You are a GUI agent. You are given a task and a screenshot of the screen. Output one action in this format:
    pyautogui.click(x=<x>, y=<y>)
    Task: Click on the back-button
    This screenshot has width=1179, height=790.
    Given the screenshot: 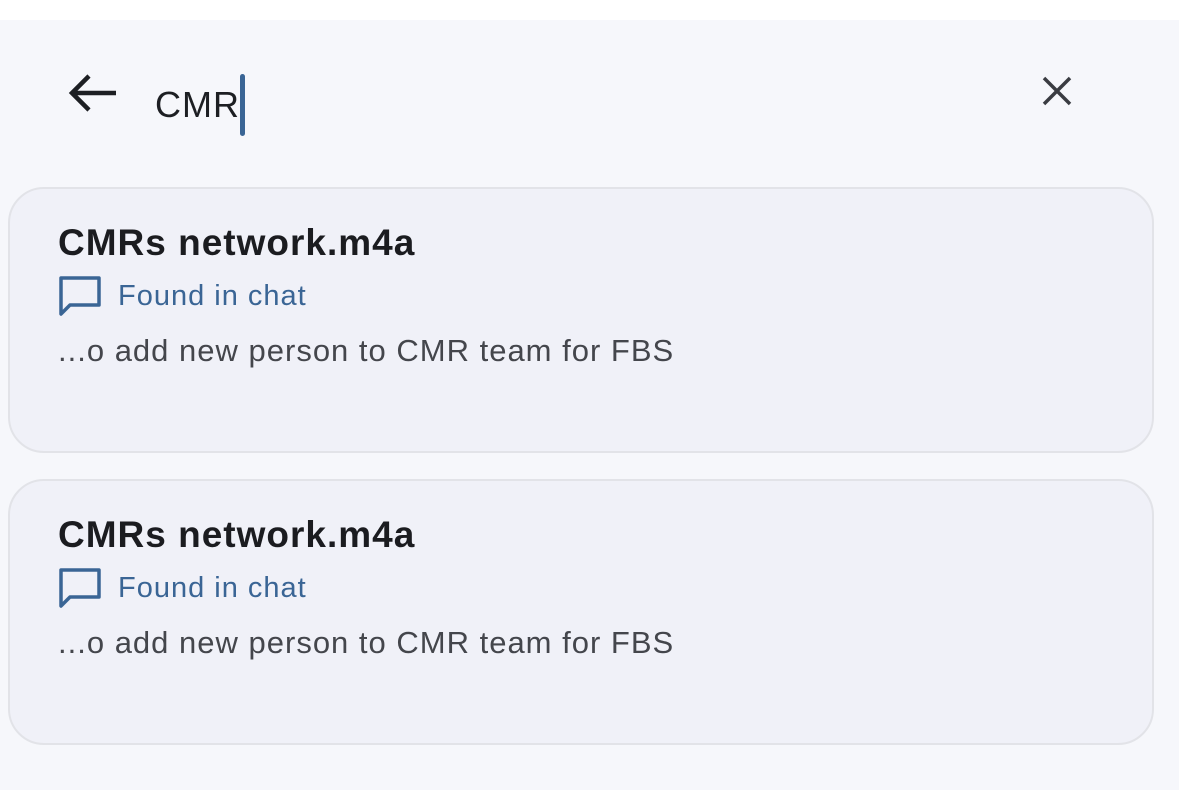 What is the action you would take?
    pyautogui.click(x=93, y=93)
    